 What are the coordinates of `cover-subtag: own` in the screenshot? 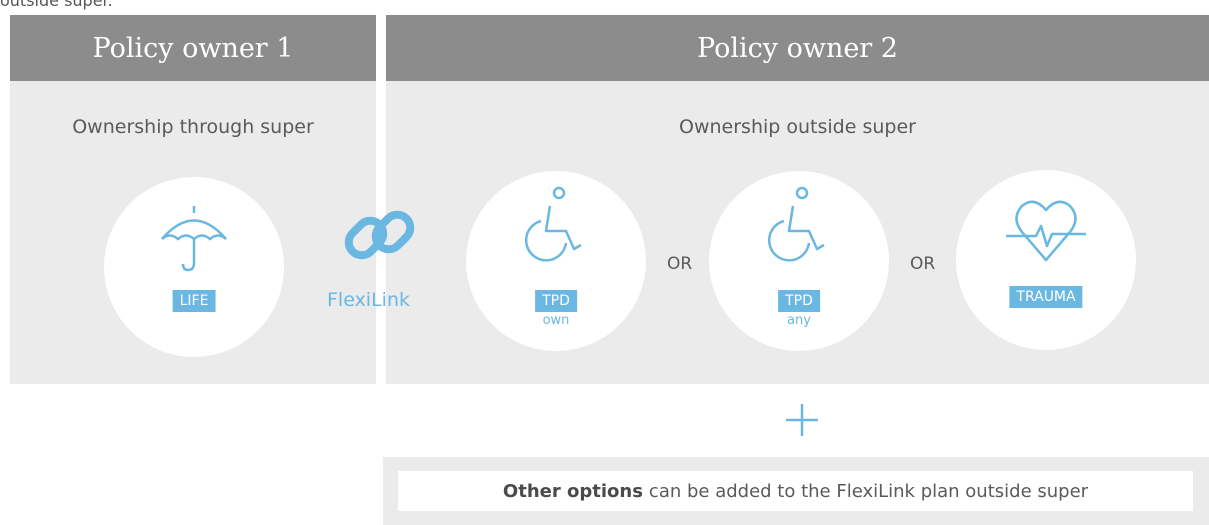 It's located at (556, 320).